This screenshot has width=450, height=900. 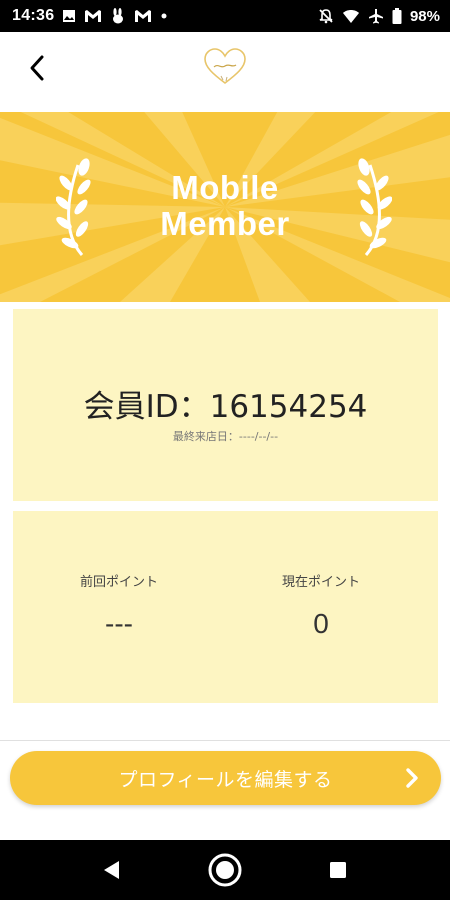 What do you see at coordinates (118, 16) in the screenshot?
I see `rabbit-icon` at bounding box center [118, 16].